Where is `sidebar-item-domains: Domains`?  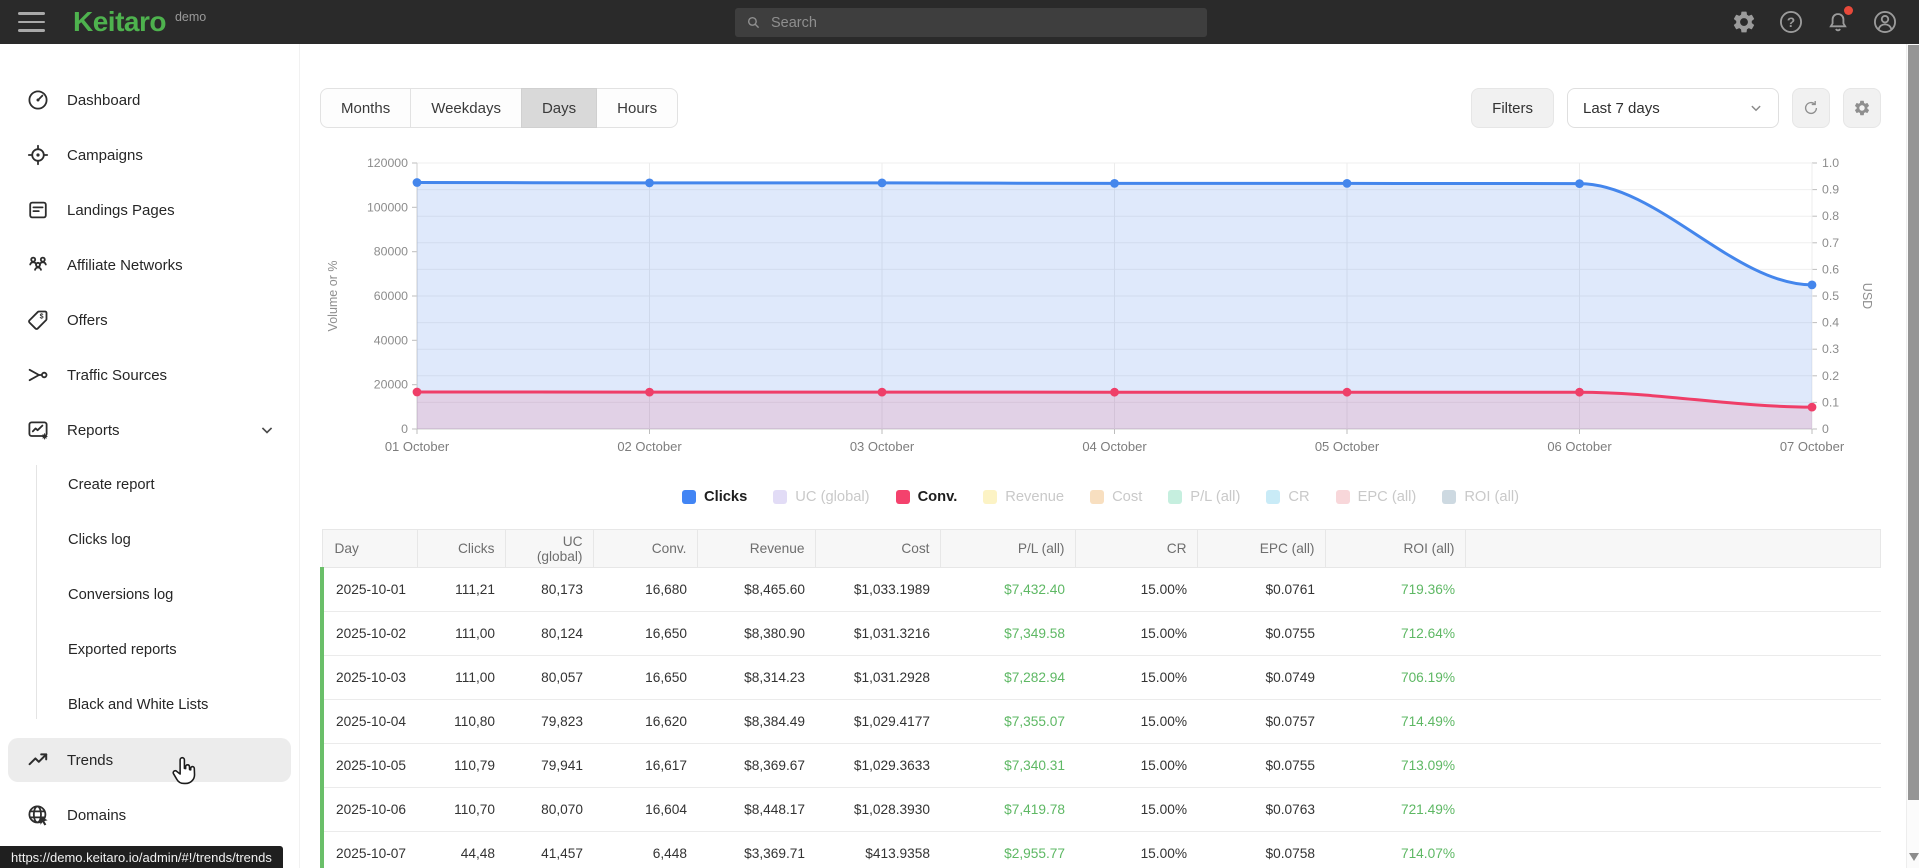 sidebar-item-domains: Domains is located at coordinates (149, 815).